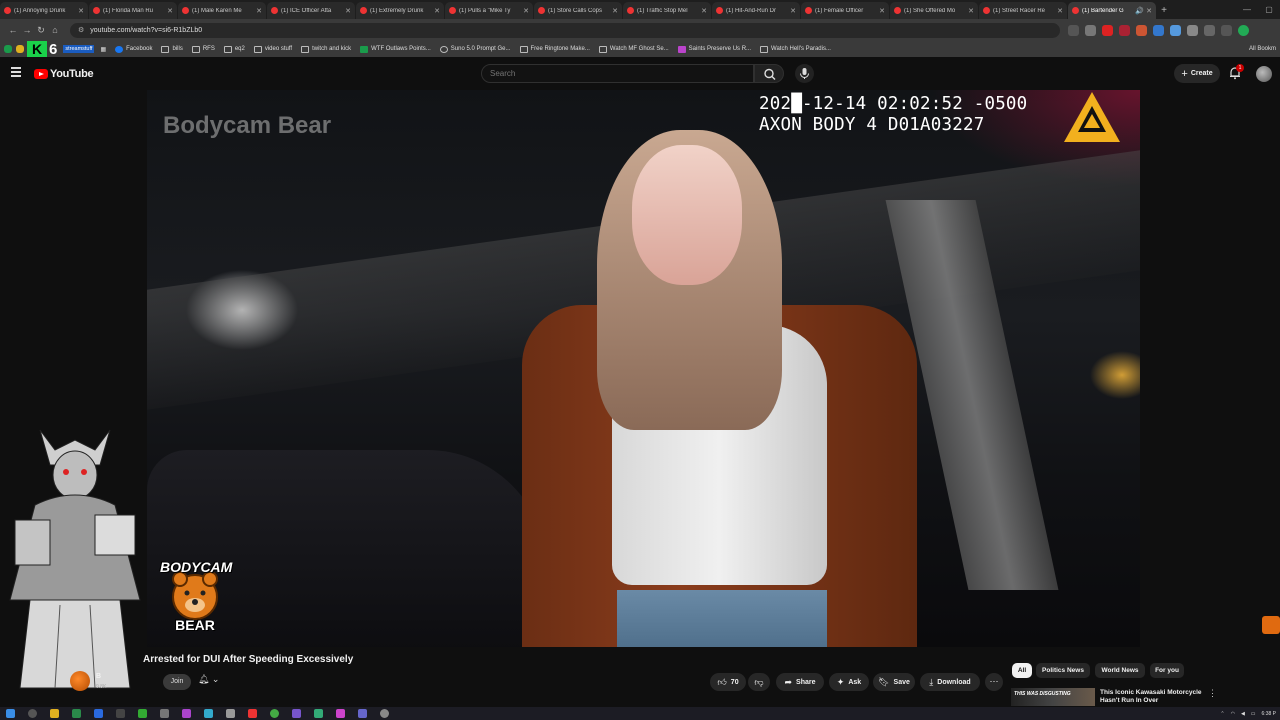 Image resolution: width=1280 pixels, height=720 pixels. Describe the element at coordinates (759, 682) in the screenshot. I see `dislike-button: 👎︎` at that location.